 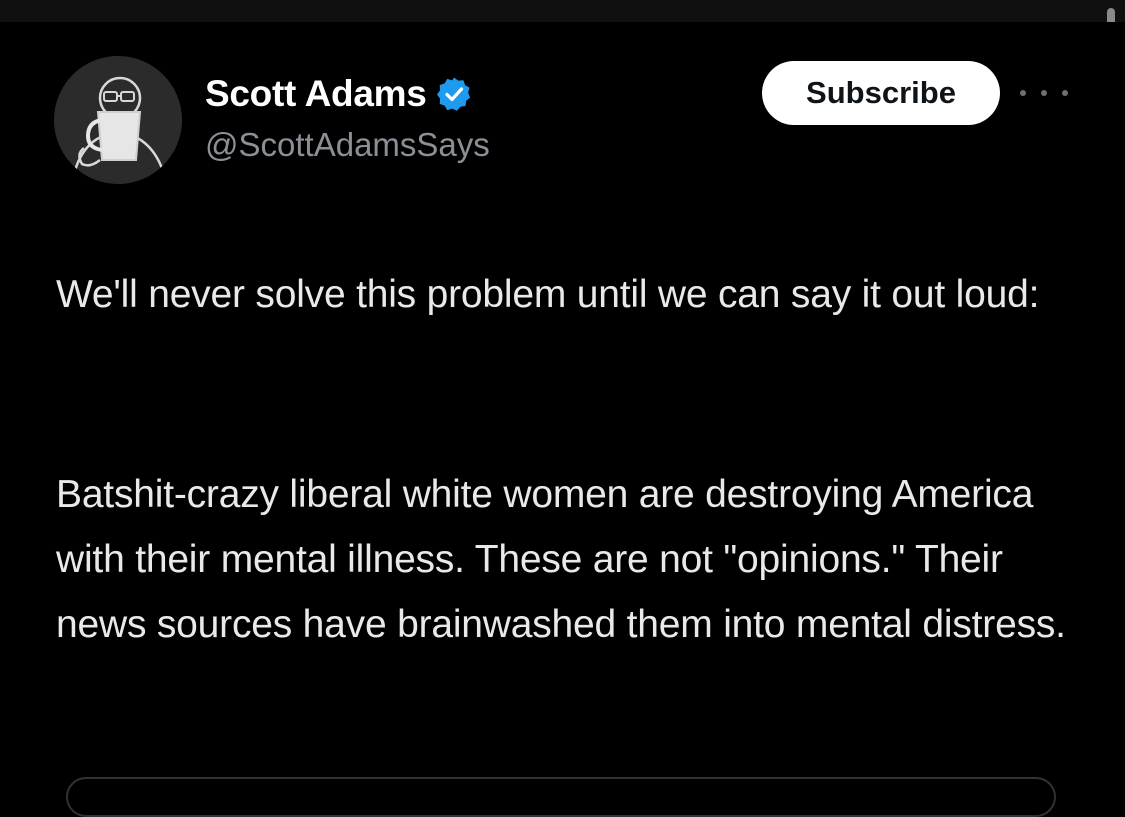 I want to click on author-name-row: Scott Adams, so click(x=338, y=94).